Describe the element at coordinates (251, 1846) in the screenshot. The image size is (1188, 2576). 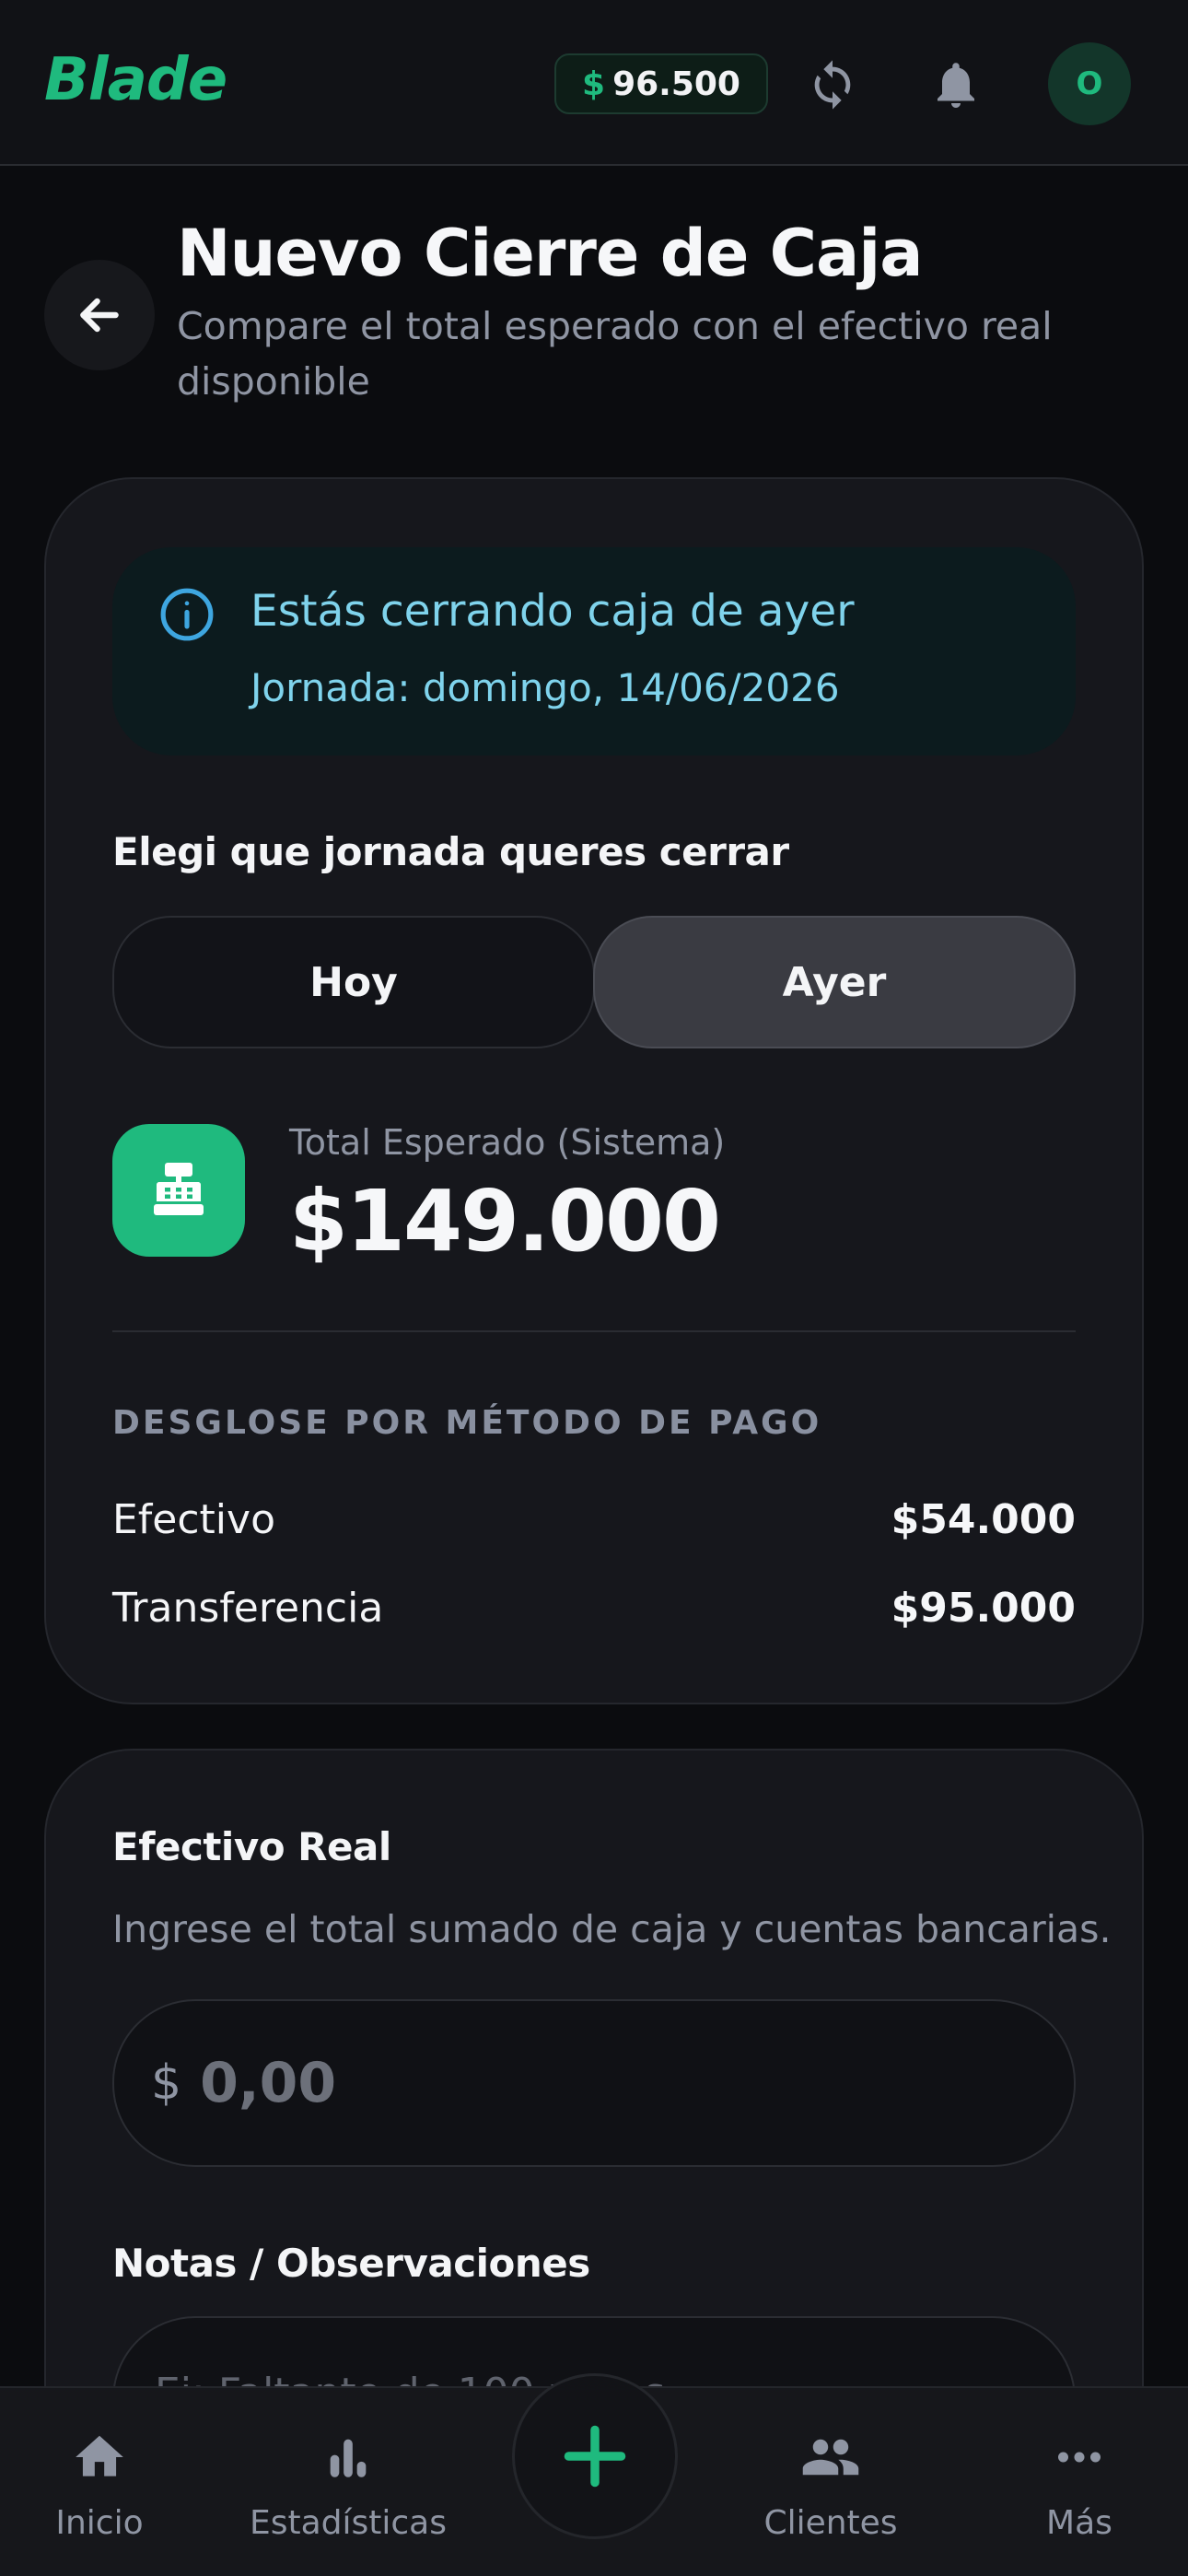
I see `real-cash-label: Efectivo Real` at that location.